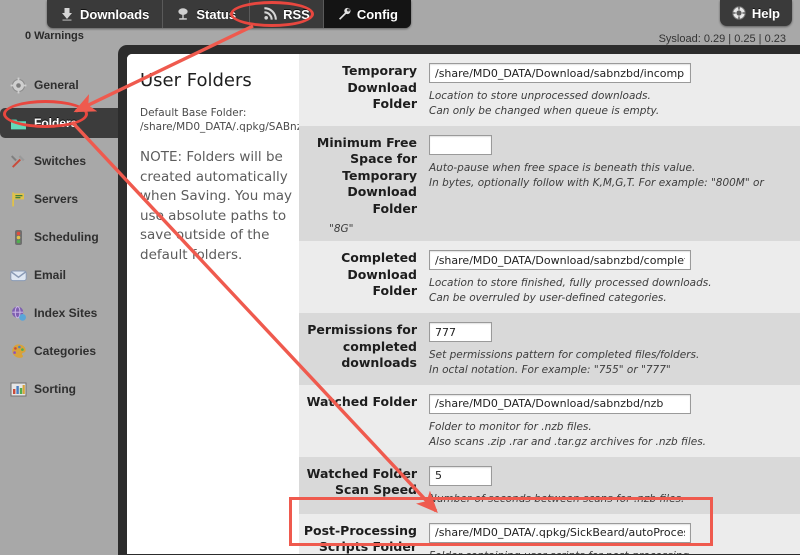 The width and height of the screenshot is (800, 555). I want to click on sidebar-item-servers: Servers, so click(59, 199).